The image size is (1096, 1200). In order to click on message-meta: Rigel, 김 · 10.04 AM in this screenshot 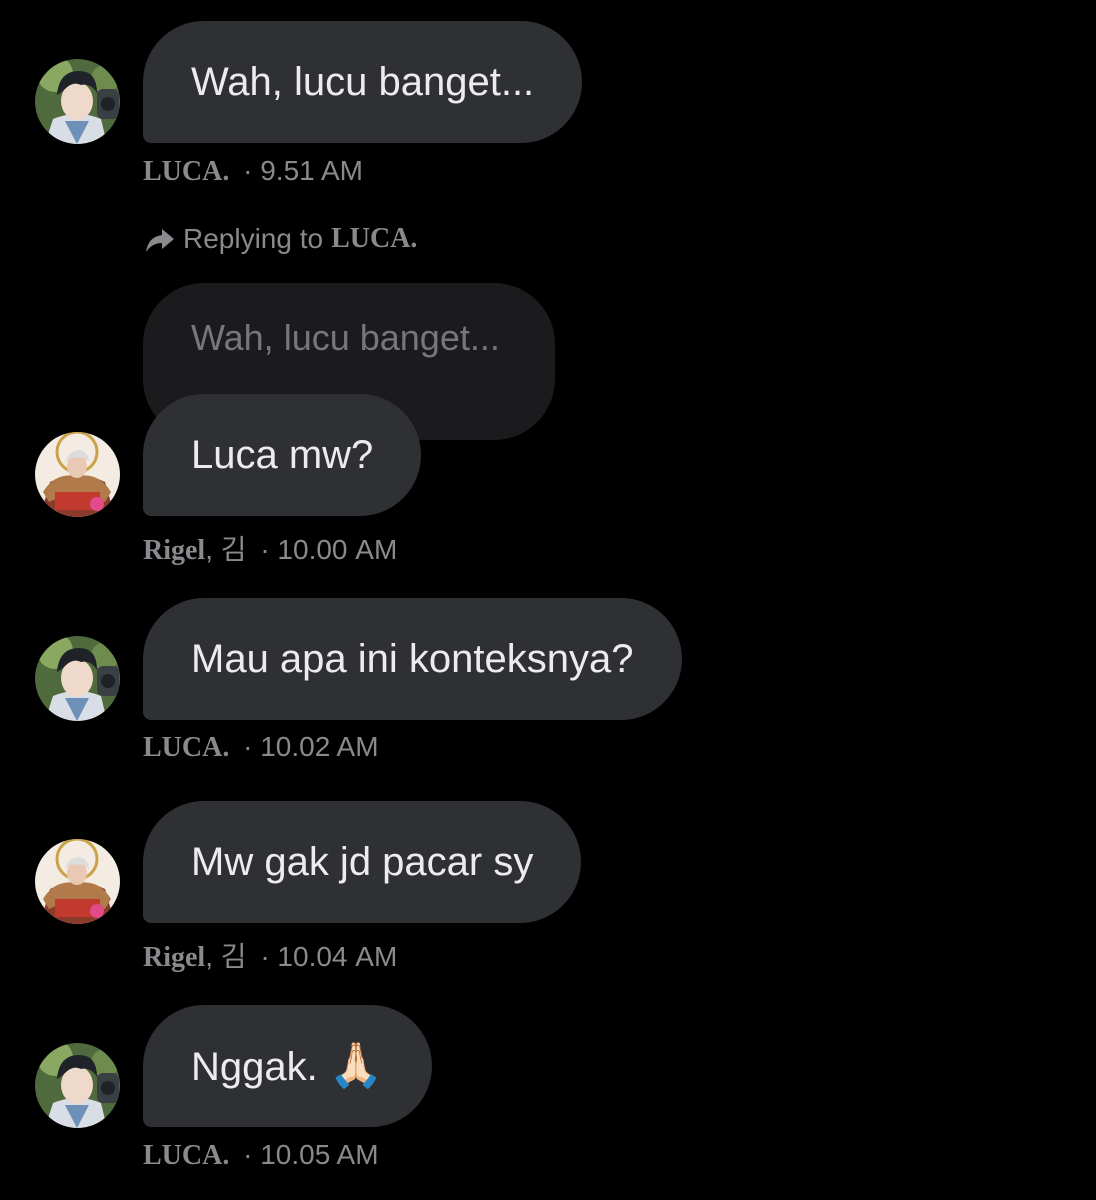, I will do `click(270, 955)`.